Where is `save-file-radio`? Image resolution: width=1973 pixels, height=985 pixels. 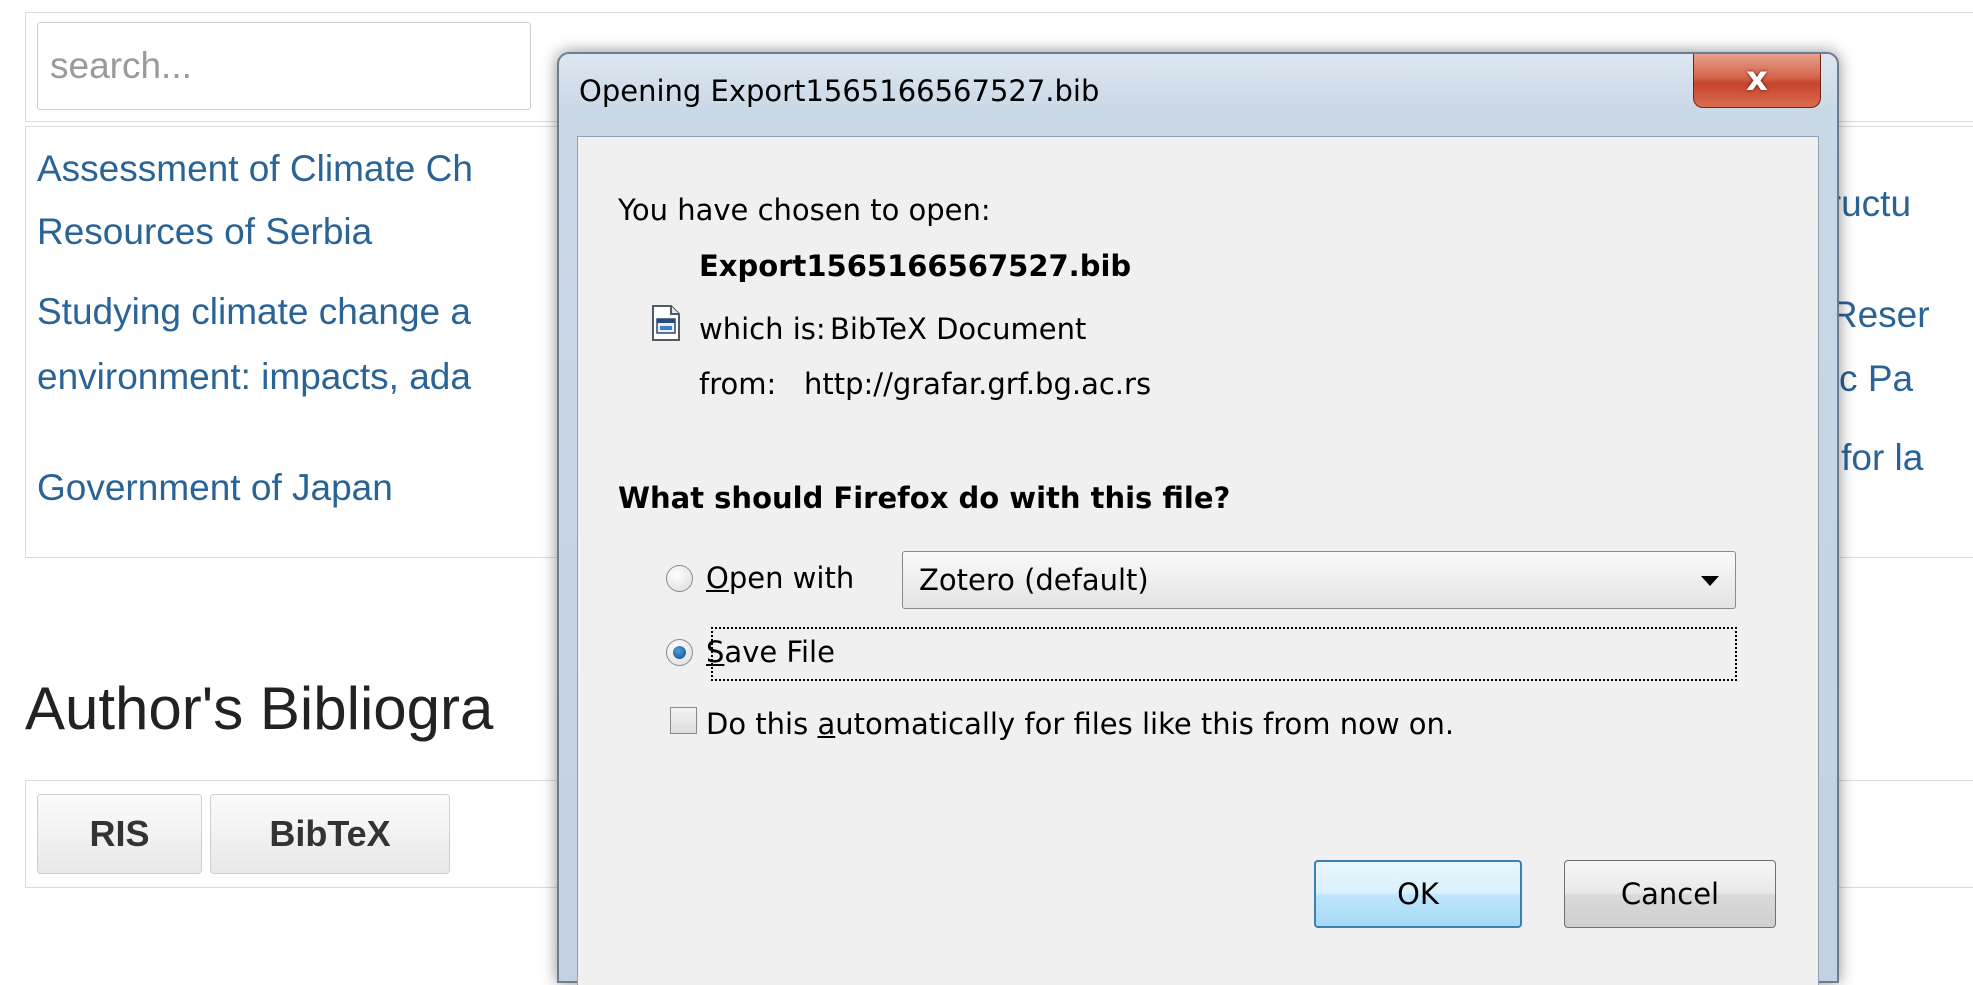
save-file-radio is located at coordinates (679, 652).